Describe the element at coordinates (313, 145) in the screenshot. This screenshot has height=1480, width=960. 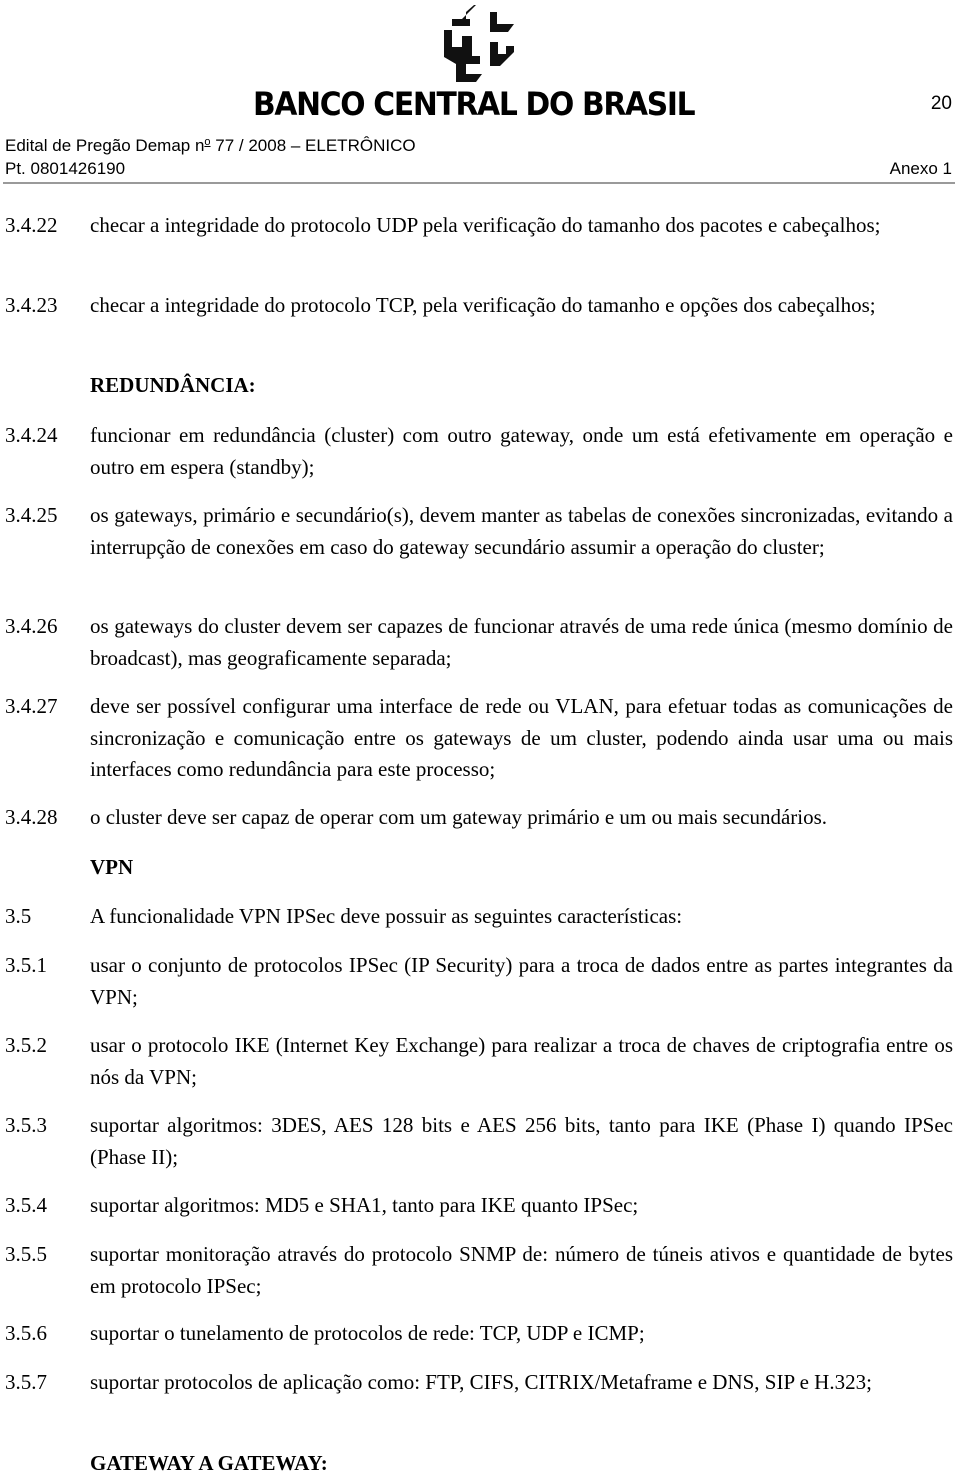
I see `edital-suffix: 77 / 2008 – ELETRÔNICO` at that location.